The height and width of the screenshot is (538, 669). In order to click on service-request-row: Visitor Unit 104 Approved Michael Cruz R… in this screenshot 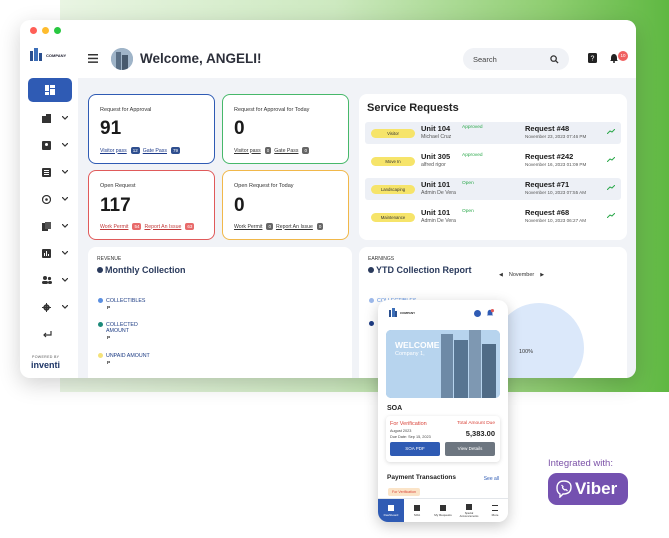, I will do `click(493, 133)`.